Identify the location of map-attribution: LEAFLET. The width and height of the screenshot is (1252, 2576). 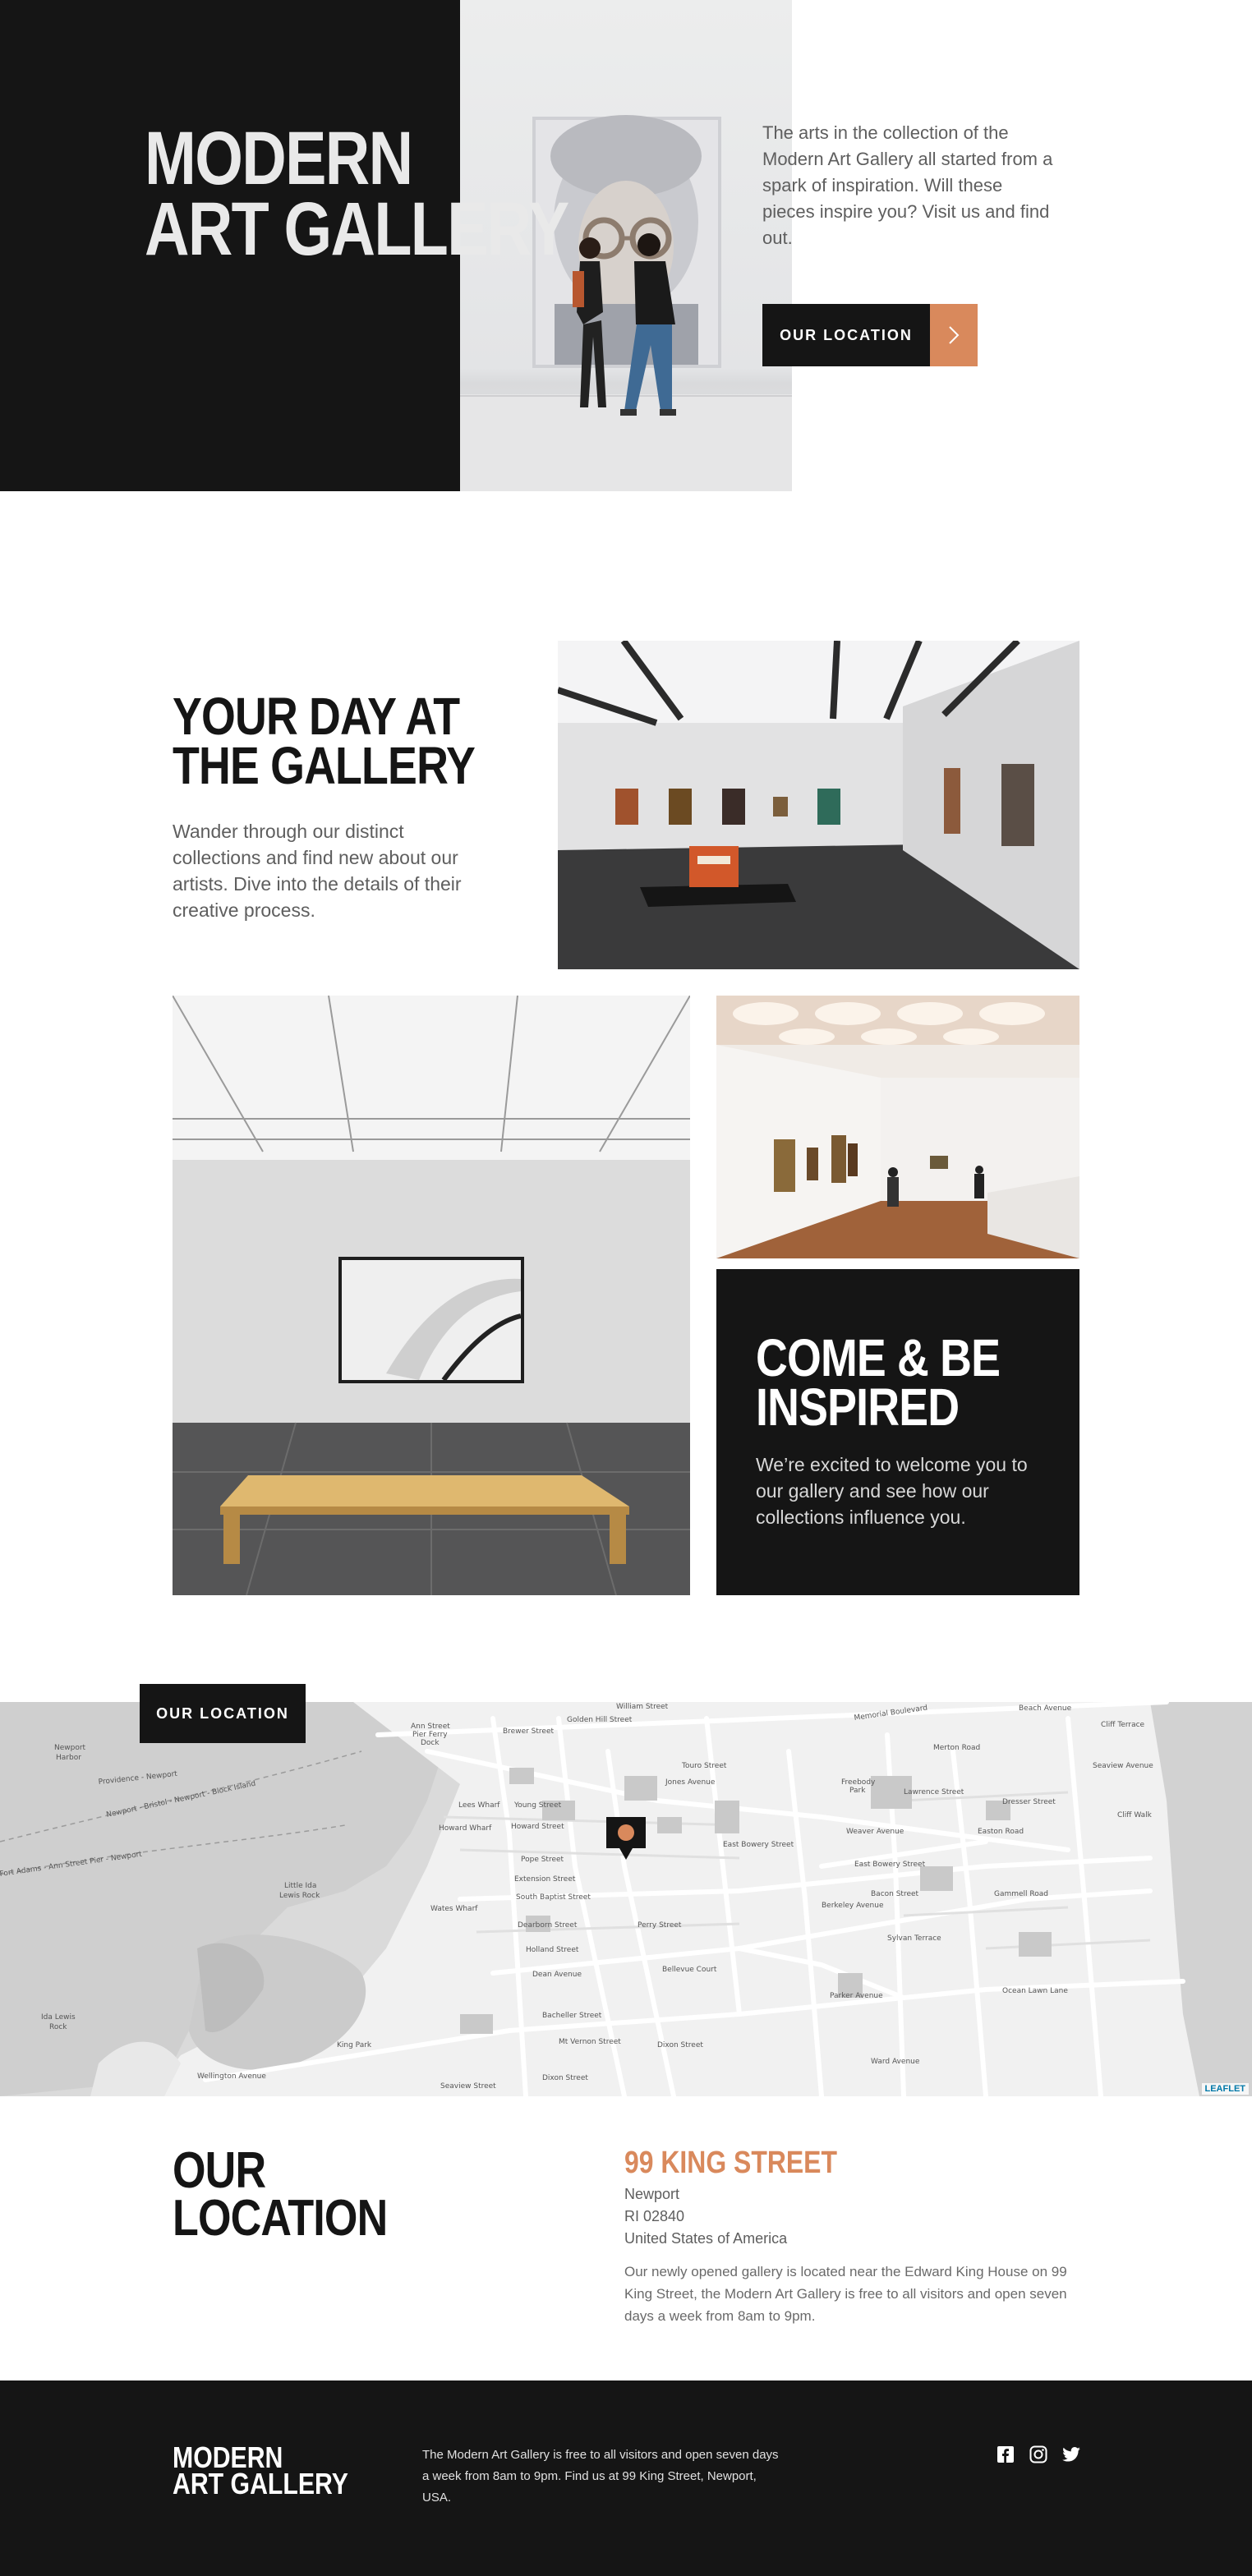
(1225, 2089).